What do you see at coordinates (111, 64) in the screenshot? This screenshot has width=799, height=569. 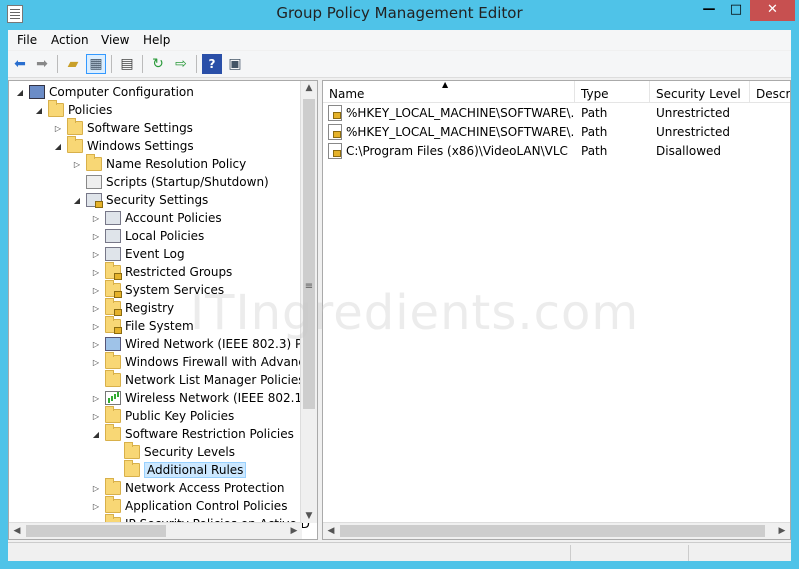 I see `toolbar-separator` at bounding box center [111, 64].